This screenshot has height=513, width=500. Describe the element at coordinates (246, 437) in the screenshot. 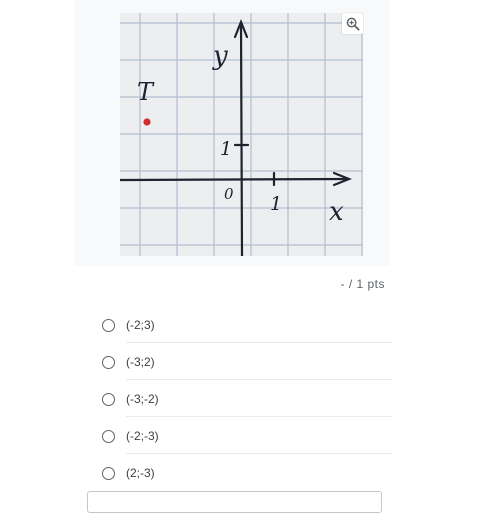

I see `answer-option-4: (-2;-3)` at that location.